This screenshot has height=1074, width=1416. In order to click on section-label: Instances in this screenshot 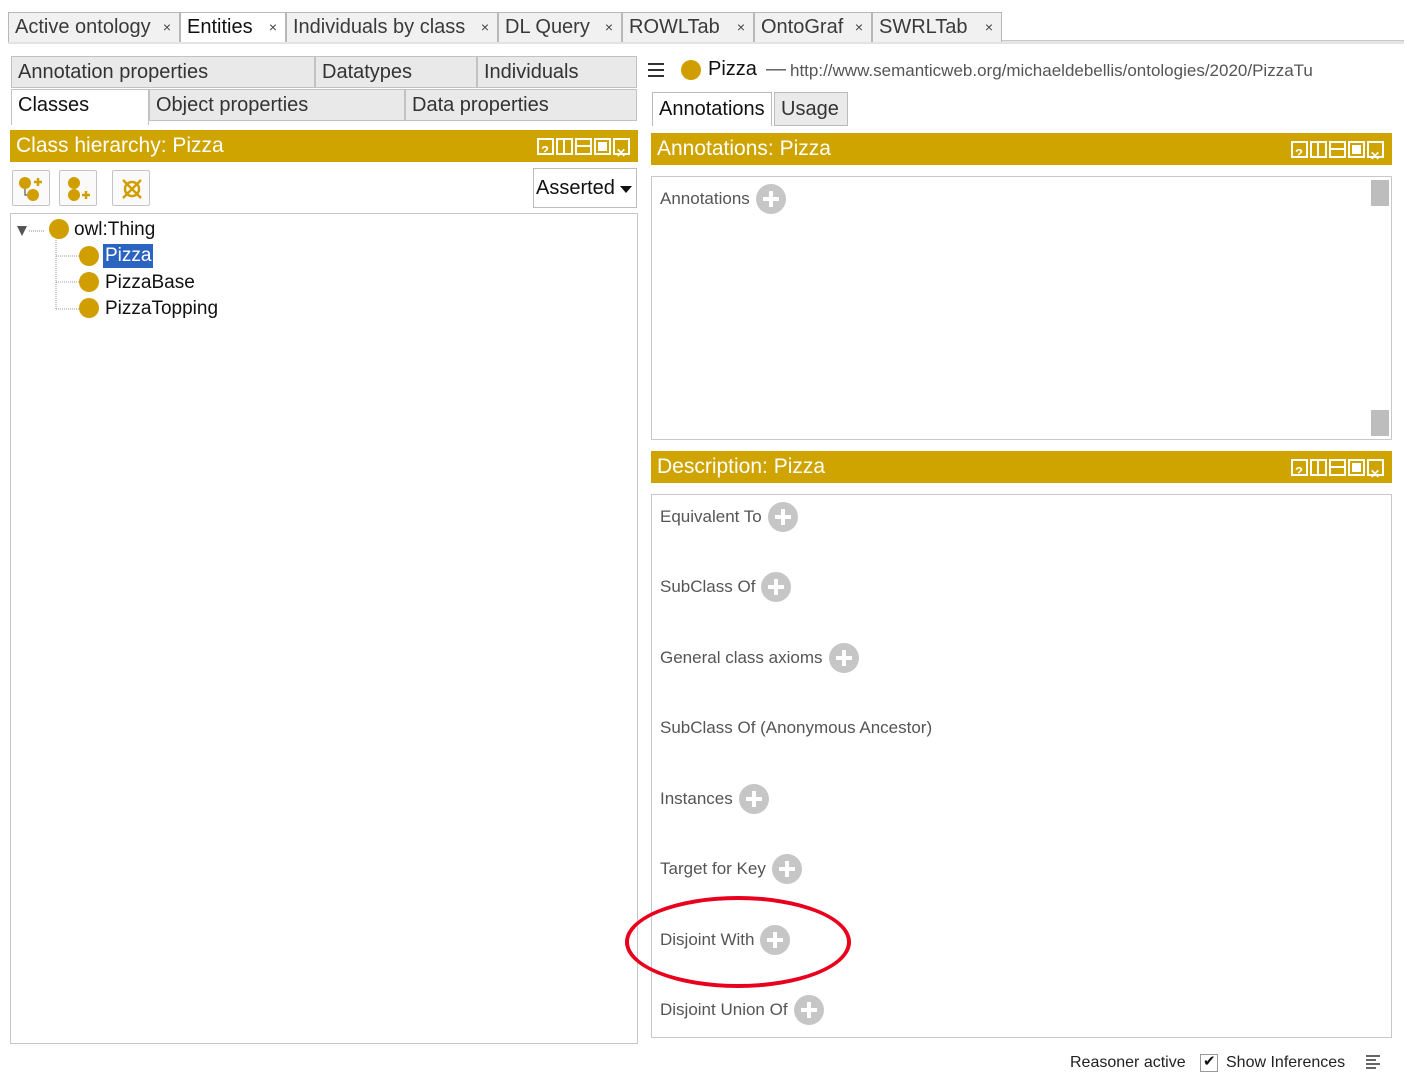, I will do `click(696, 798)`.